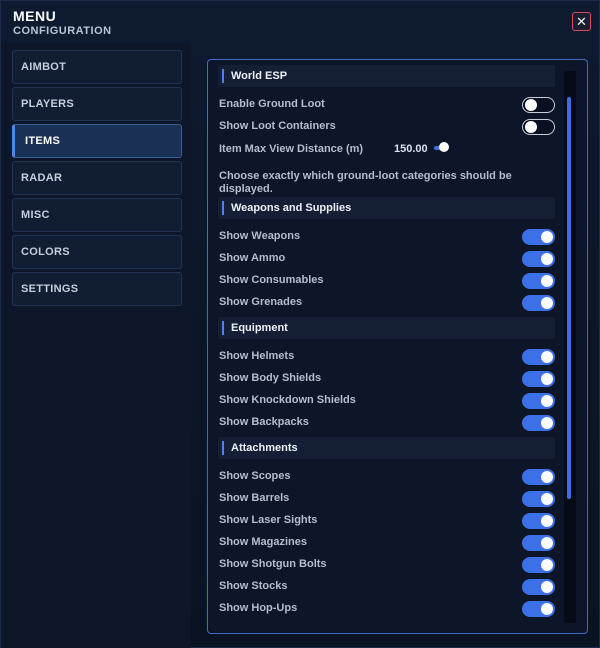 The image size is (600, 648). I want to click on section-header-weapons-supplies: Weapons and Supplies, so click(386, 208).